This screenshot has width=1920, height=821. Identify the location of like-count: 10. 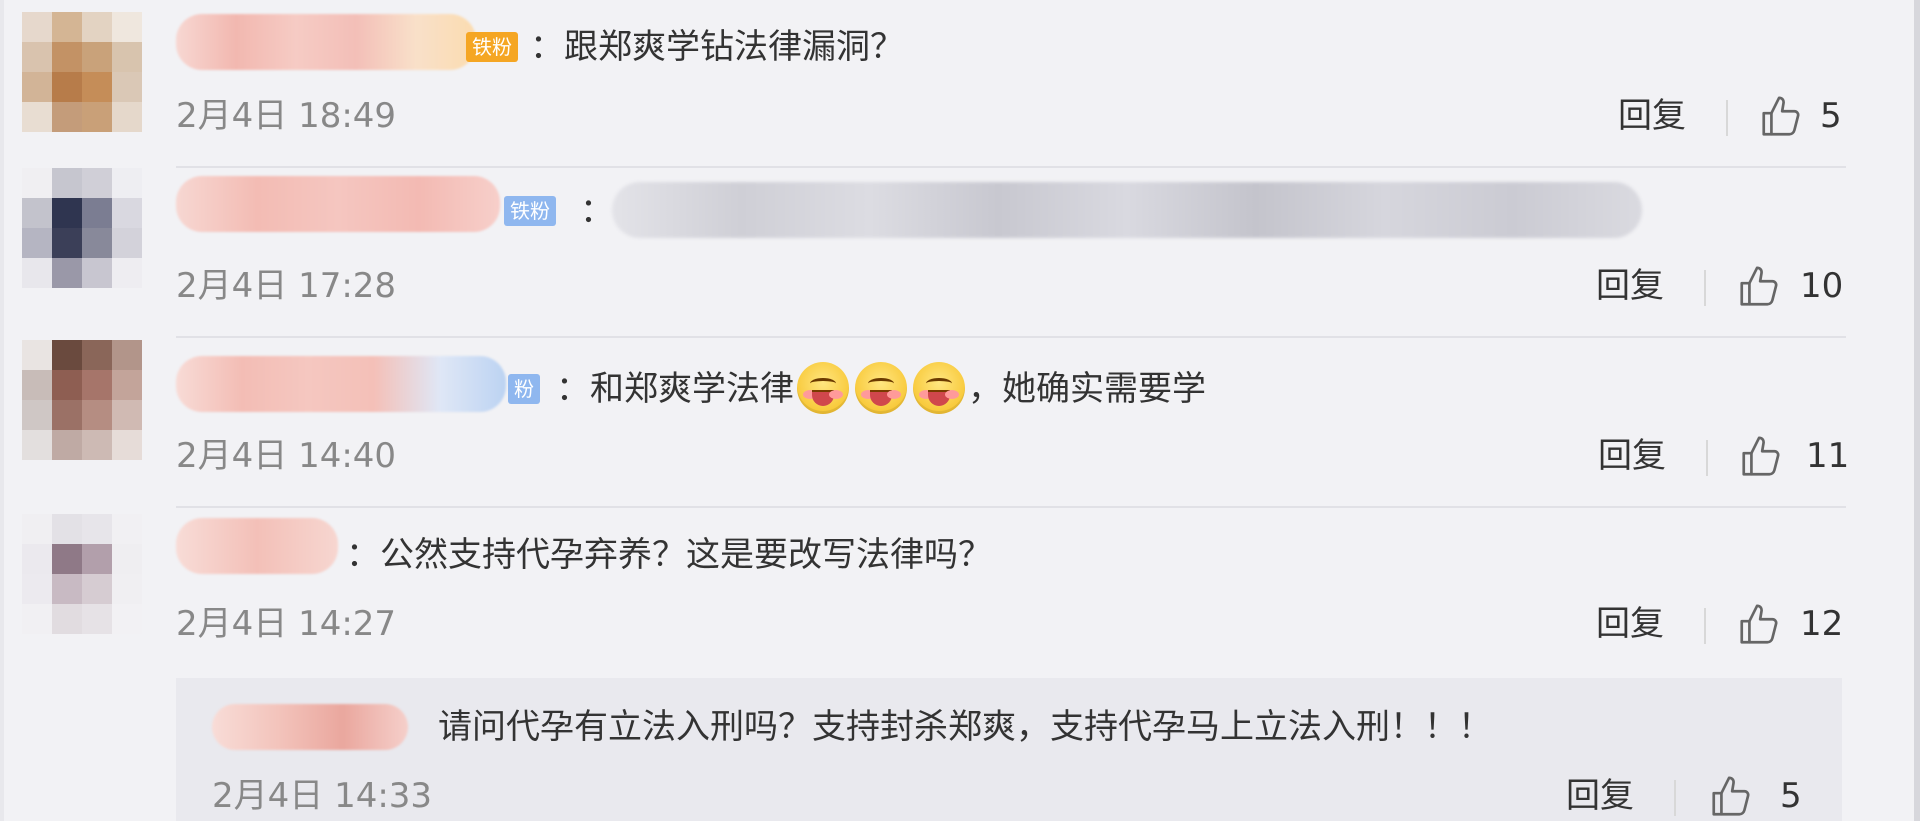
(1822, 286).